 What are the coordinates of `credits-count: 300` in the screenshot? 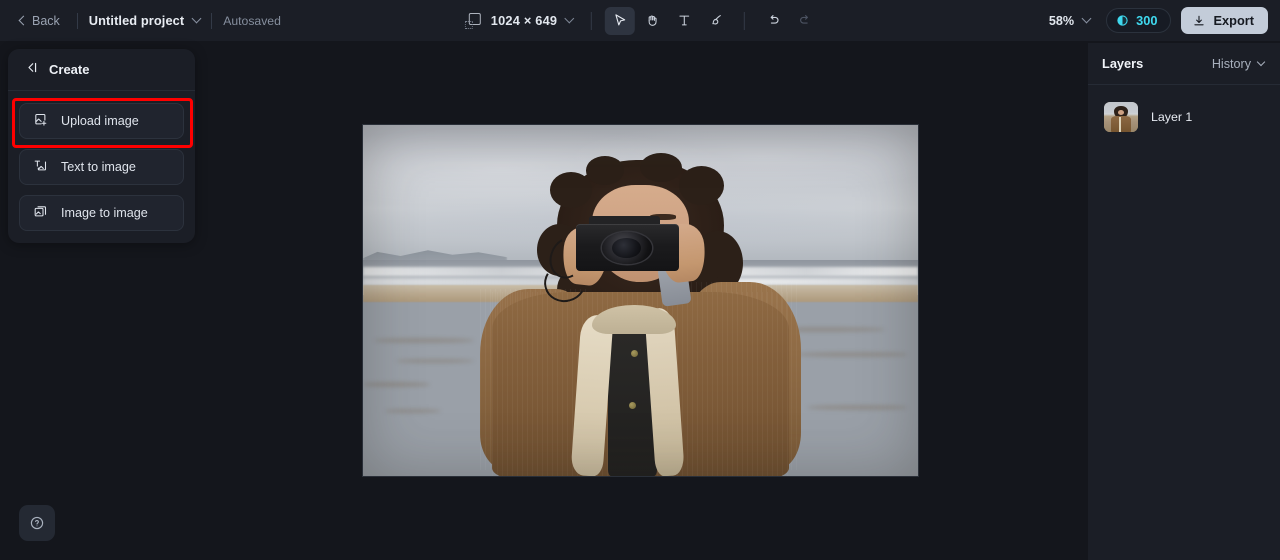 It's located at (1147, 20).